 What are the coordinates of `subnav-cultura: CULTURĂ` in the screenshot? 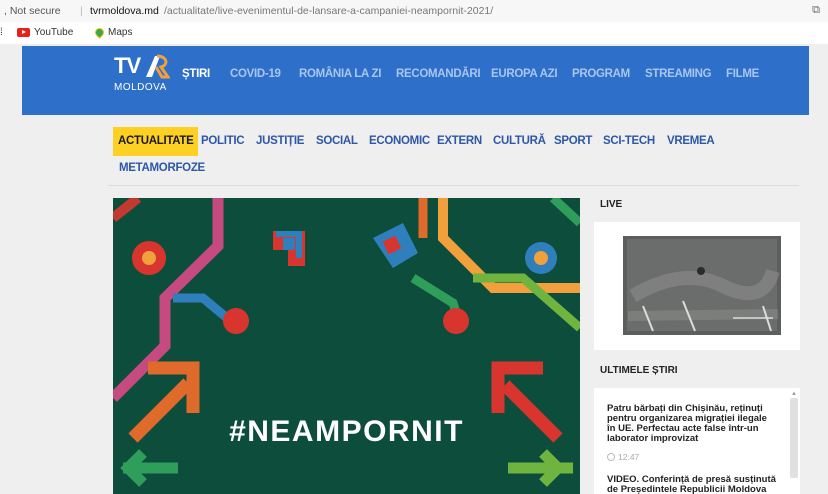 It's located at (519, 141).